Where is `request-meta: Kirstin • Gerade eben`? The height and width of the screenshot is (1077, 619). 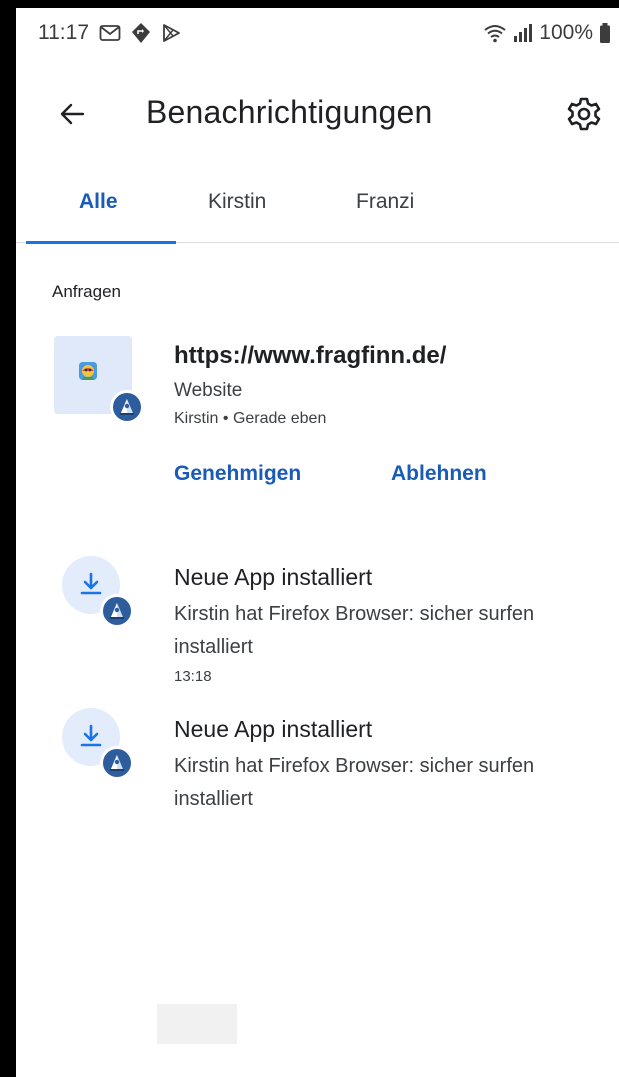
request-meta: Kirstin • Gerade eben is located at coordinates (250, 418).